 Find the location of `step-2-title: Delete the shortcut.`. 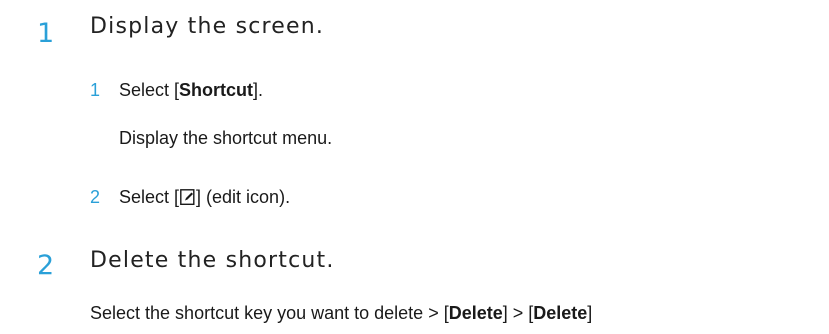

step-2-title: Delete the shortcut. is located at coordinates (212, 260).